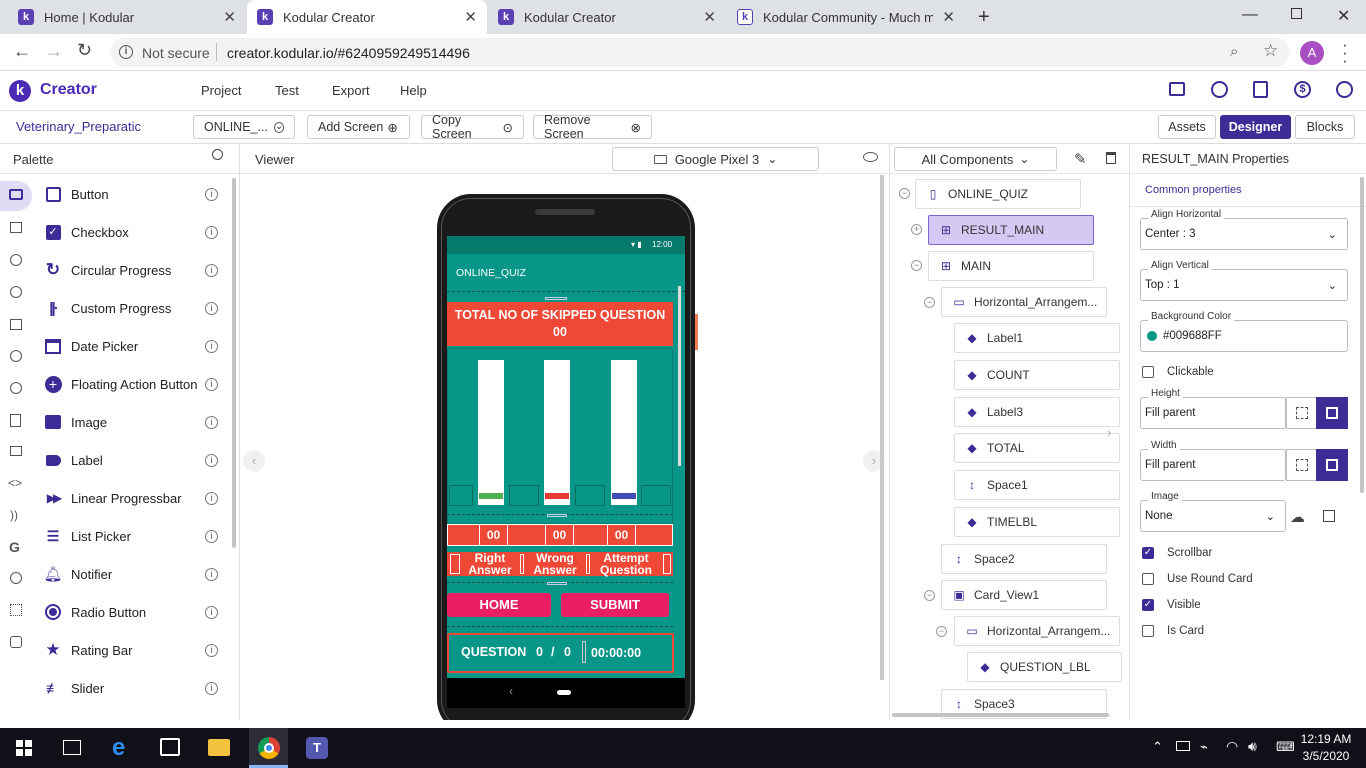 The width and height of the screenshot is (1366, 768). What do you see at coordinates (254, 461) in the screenshot?
I see `prev-screen-icon: ‹` at bounding box center [254, 461].